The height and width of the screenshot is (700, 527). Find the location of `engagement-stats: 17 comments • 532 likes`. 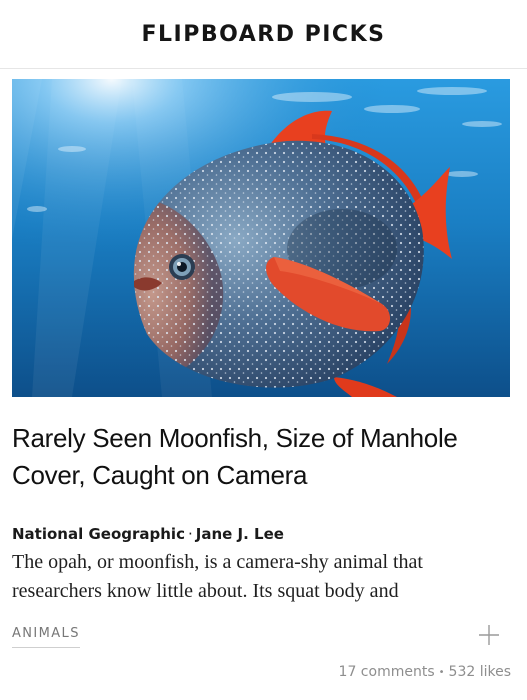

engagement-stats: 17 comments • 532 likes is located at coordinates (425, 672).